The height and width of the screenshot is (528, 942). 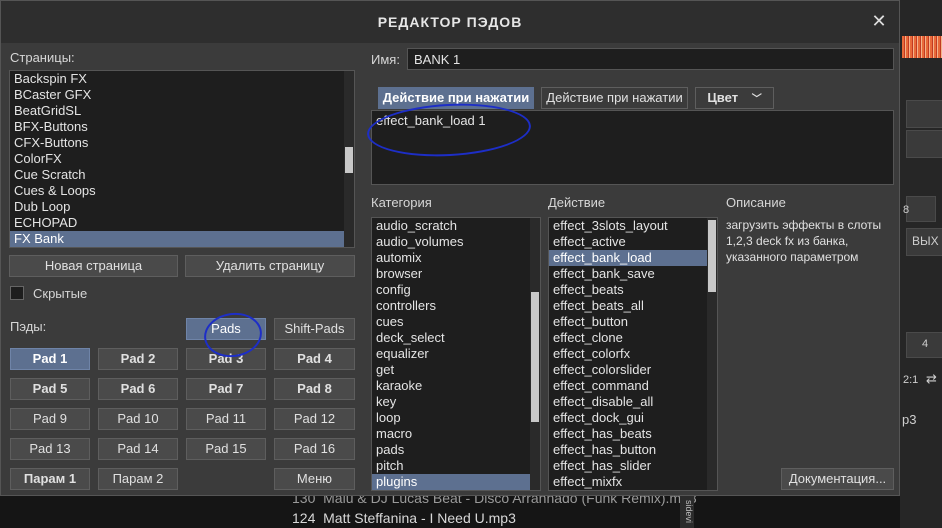 What do you see at coordinates (450, 22) in the screenshot?
I see `dialog-title: РЕДАКТОР ПЭДОВ` at bounding box center [450, 22].